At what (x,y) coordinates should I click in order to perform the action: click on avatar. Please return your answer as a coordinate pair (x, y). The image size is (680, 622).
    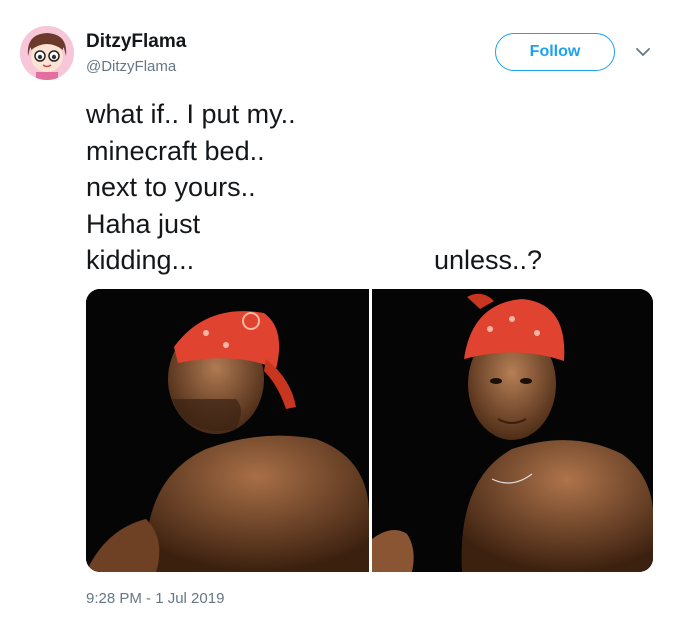
    Looking at the image, I should click on (47, 53).